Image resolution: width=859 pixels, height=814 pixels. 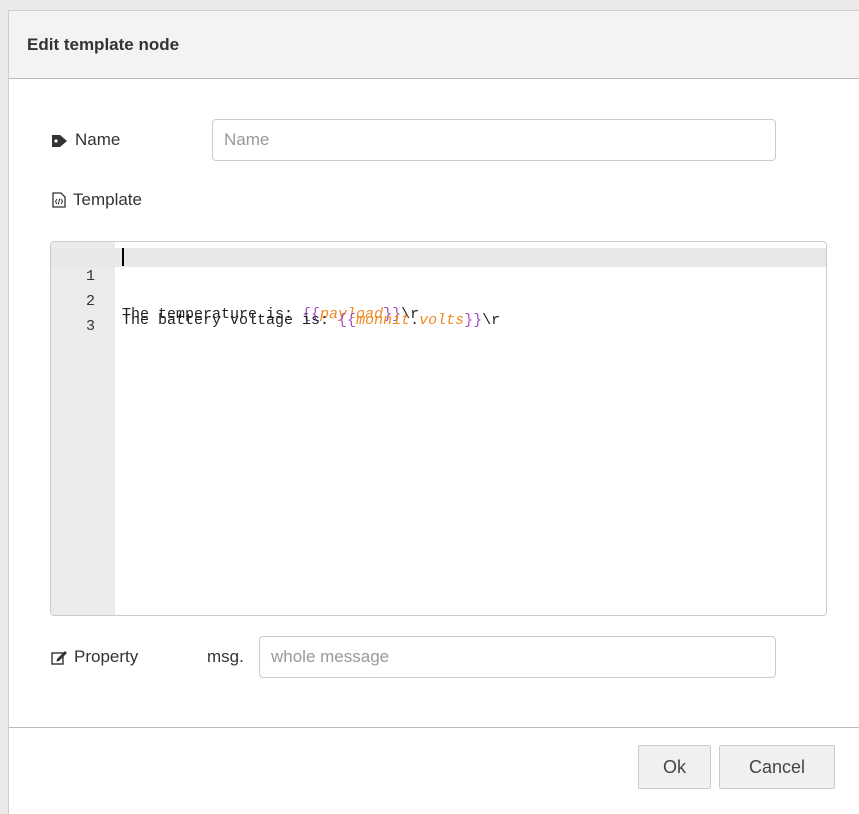 I want to click on name-label-row: Name, so click(x=85, y=140).